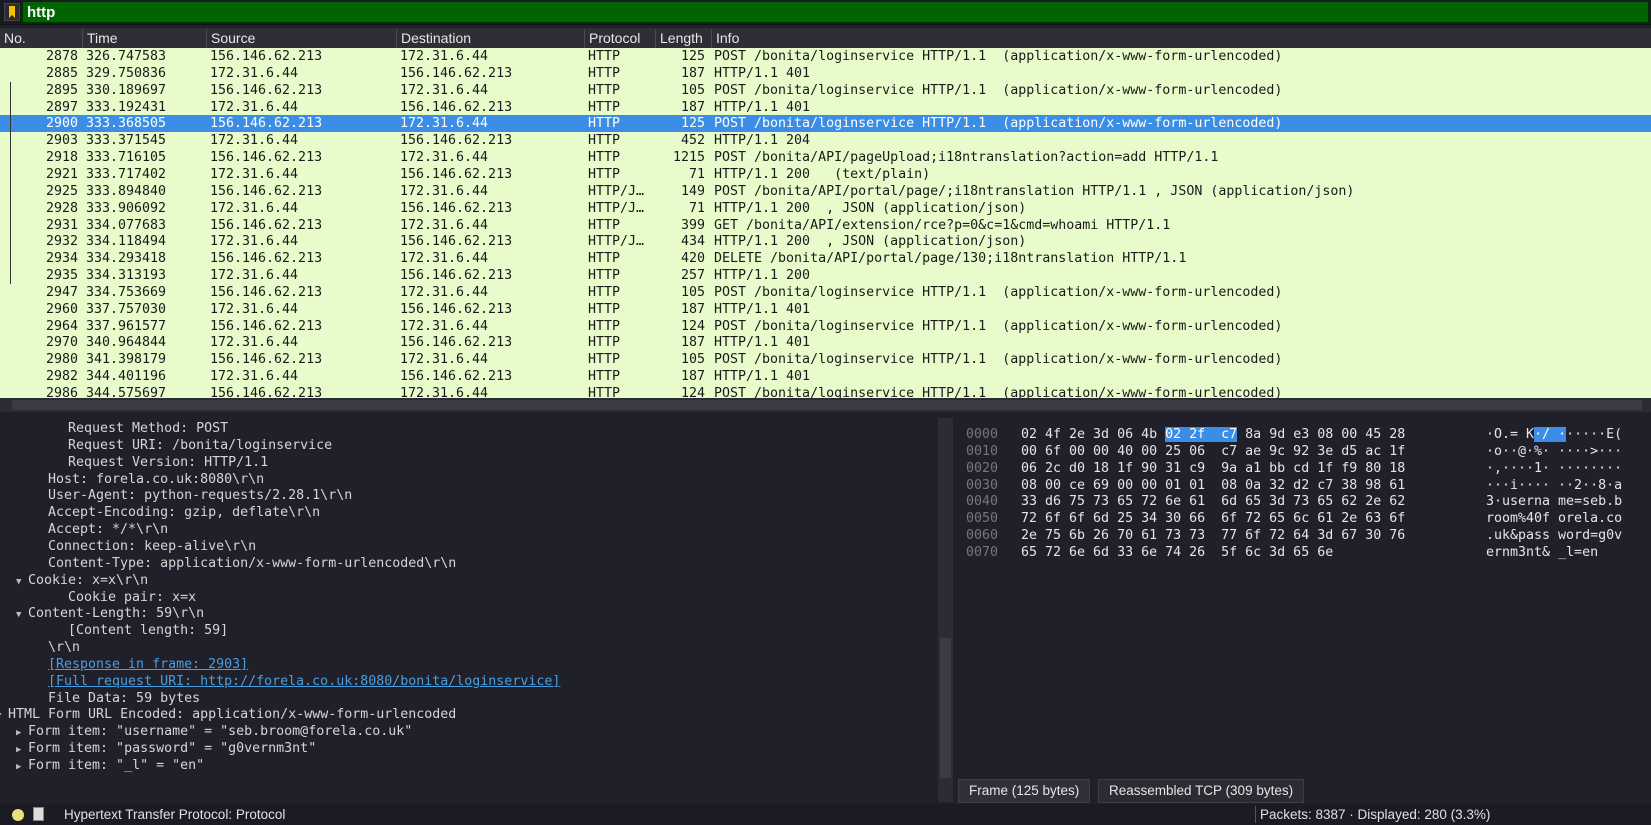 The image size is (1651, 825). I want to click on detail-line: Accept: */*\r\n, so click(108, 529).